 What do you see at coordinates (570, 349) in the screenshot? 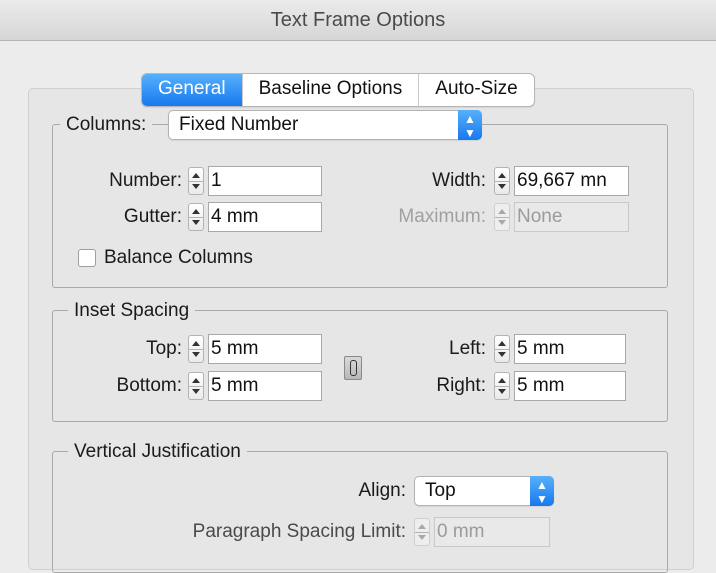
I see `inset-left-field: 5 mm` at bounding box center [570, 349].